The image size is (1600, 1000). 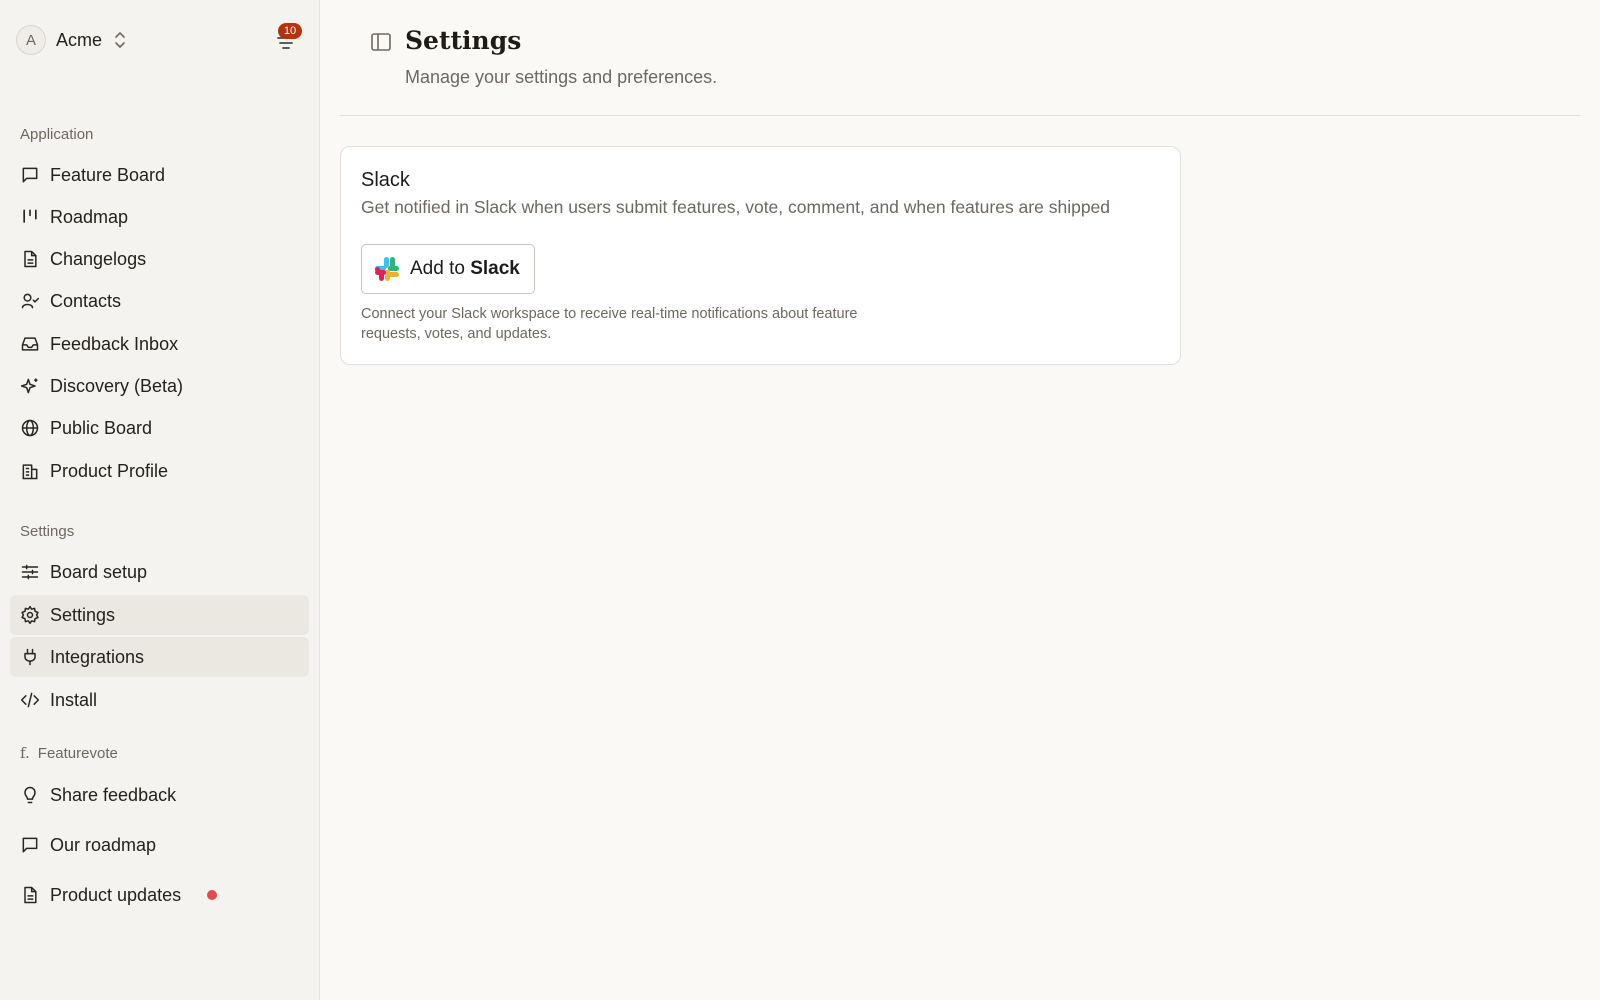 I want to click on sidebar-item-settings: Settings, so click(x=159, y=615).